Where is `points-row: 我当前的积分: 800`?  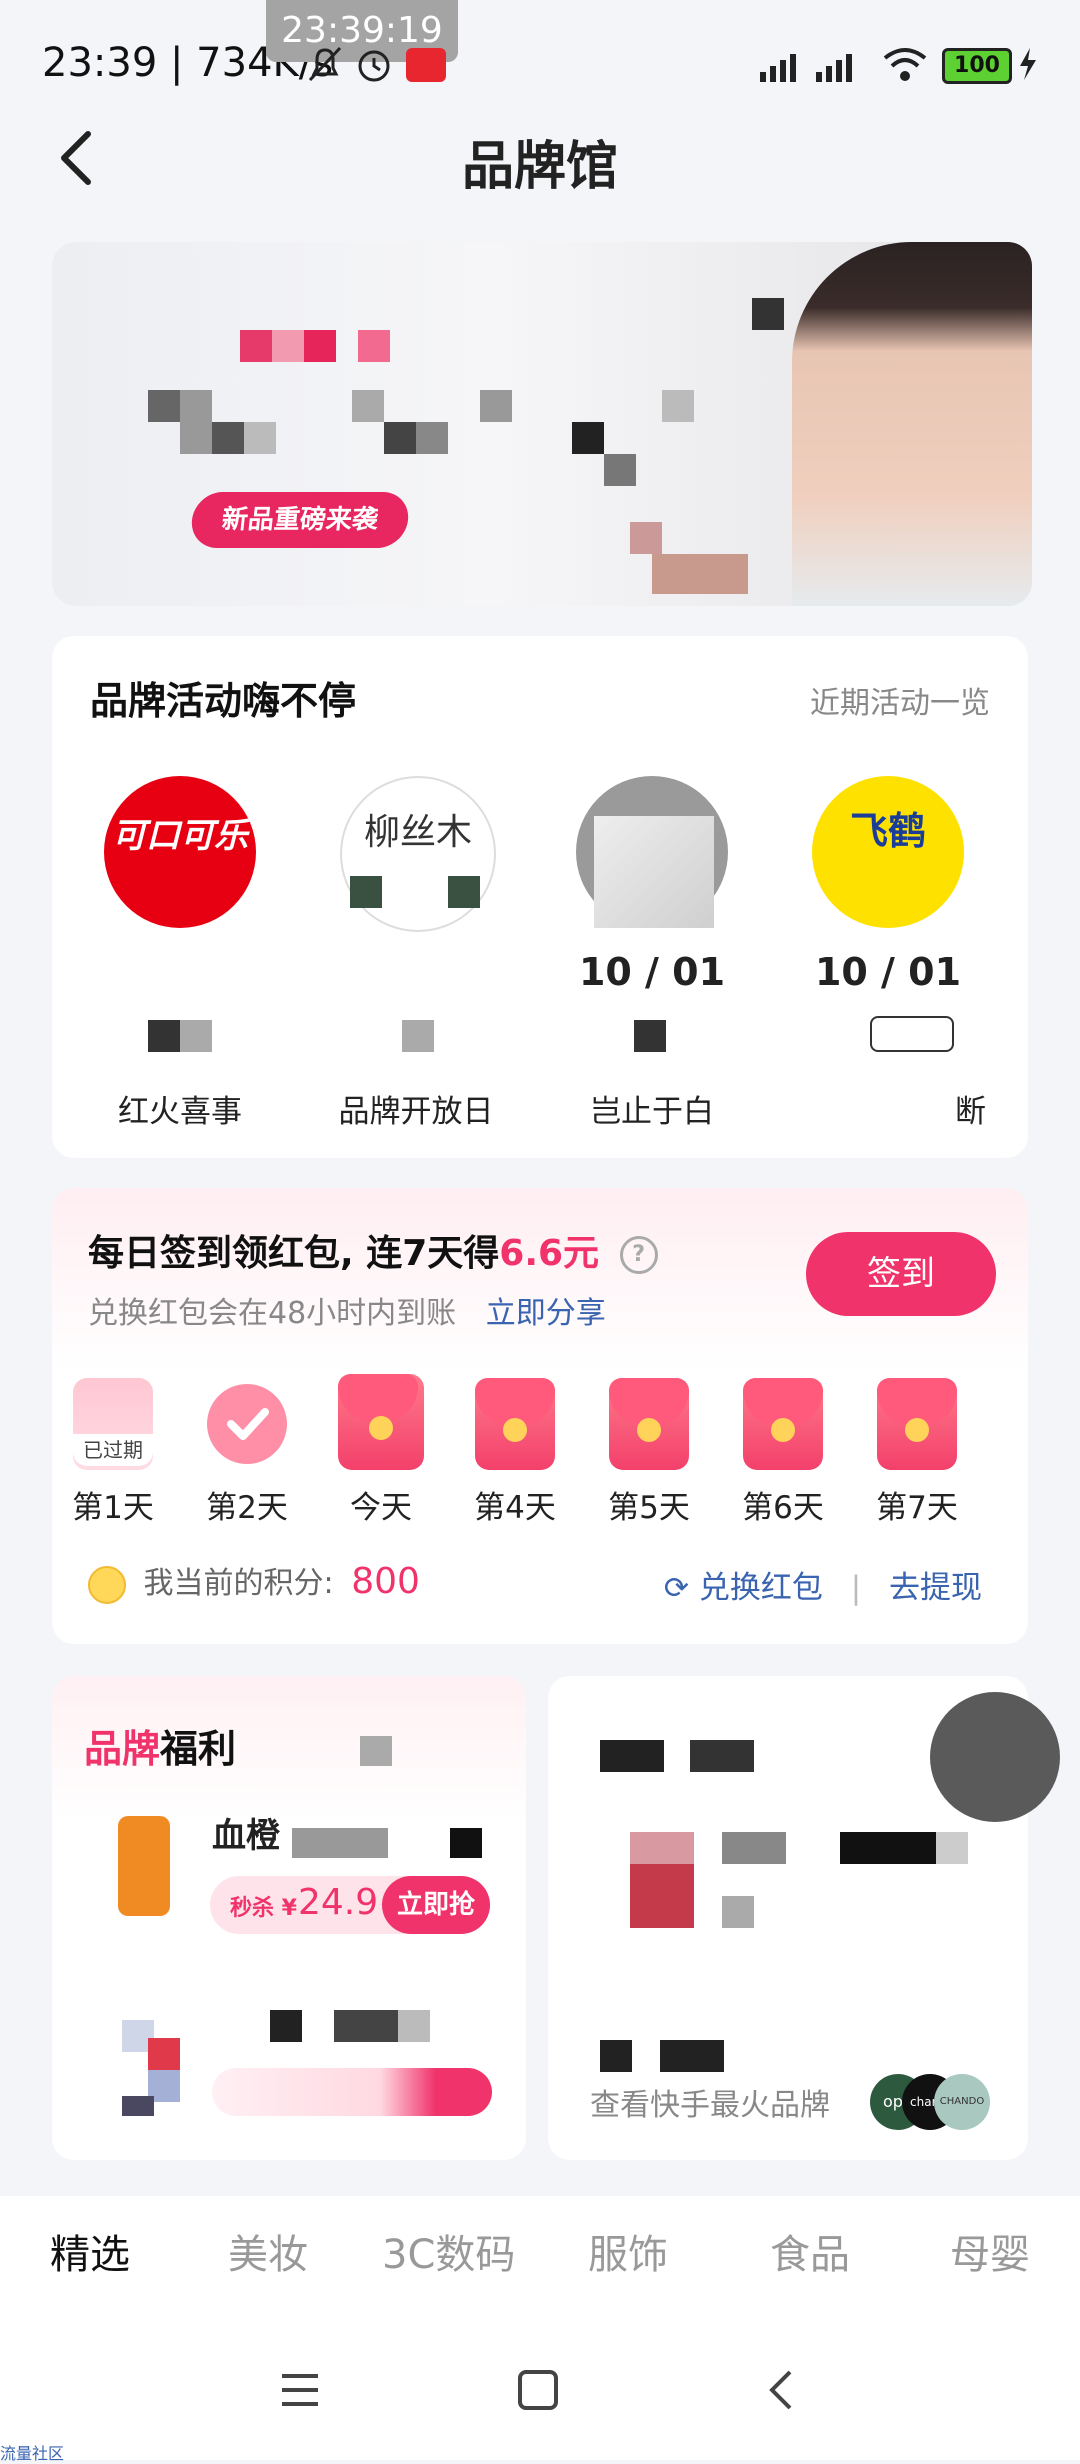 points-row: 我当前的积分: 800 is located at coordinates (254, 1581).